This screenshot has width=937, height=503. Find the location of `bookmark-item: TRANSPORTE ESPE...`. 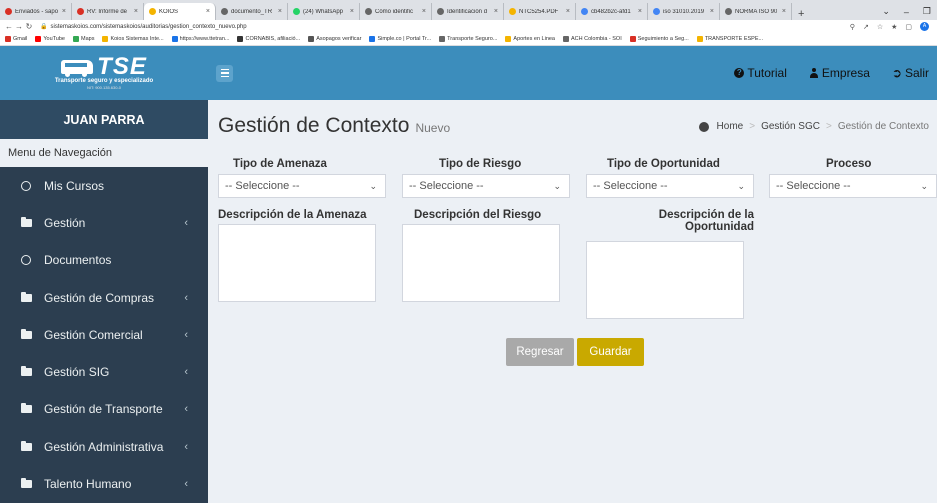

bookmark-item: TRANSPORTE ESPE... is located at coordinates (729, 39).